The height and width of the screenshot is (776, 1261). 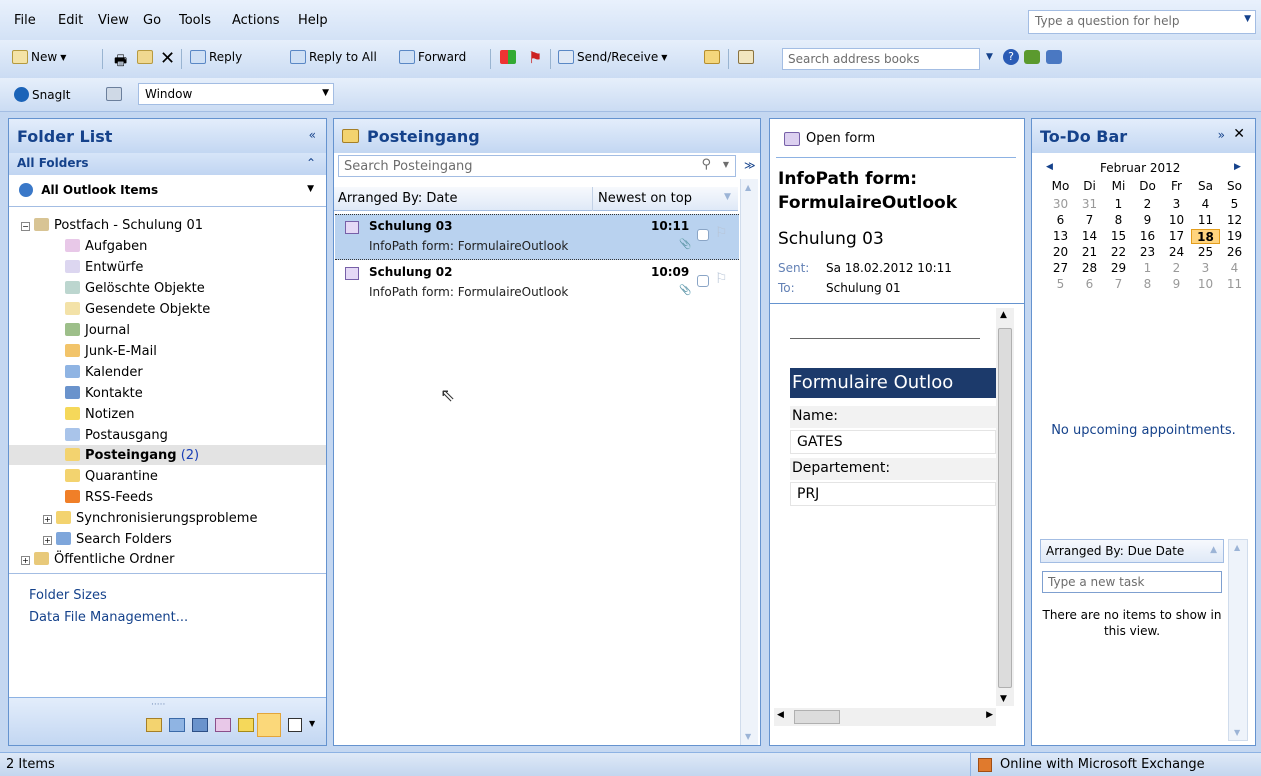 What do you see at coordinates (200, 725) in the screenshot?
I see `contacts-icon` at bounding box center [200, 725].